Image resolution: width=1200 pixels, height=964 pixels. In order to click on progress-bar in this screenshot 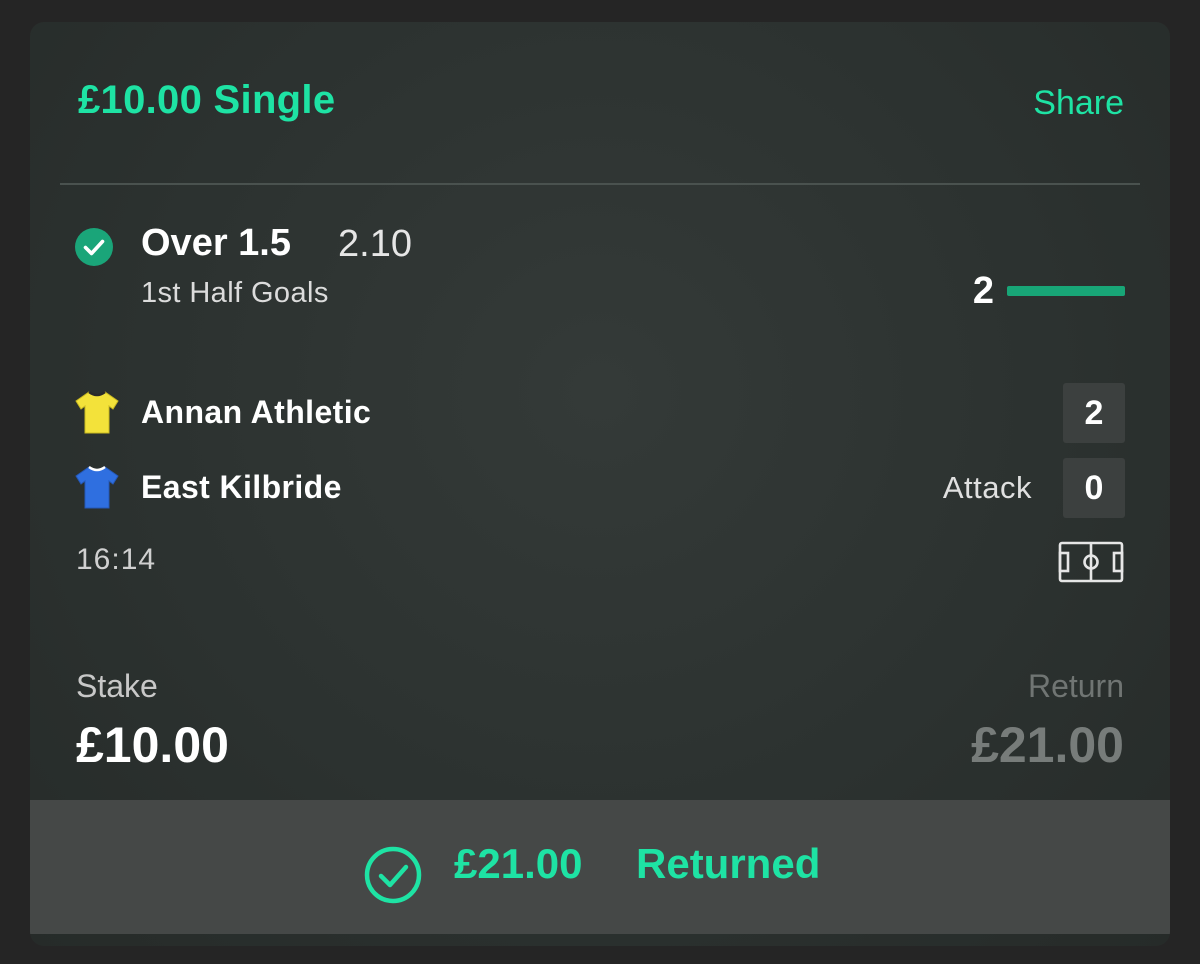, I will do `click(1066, 291)`.